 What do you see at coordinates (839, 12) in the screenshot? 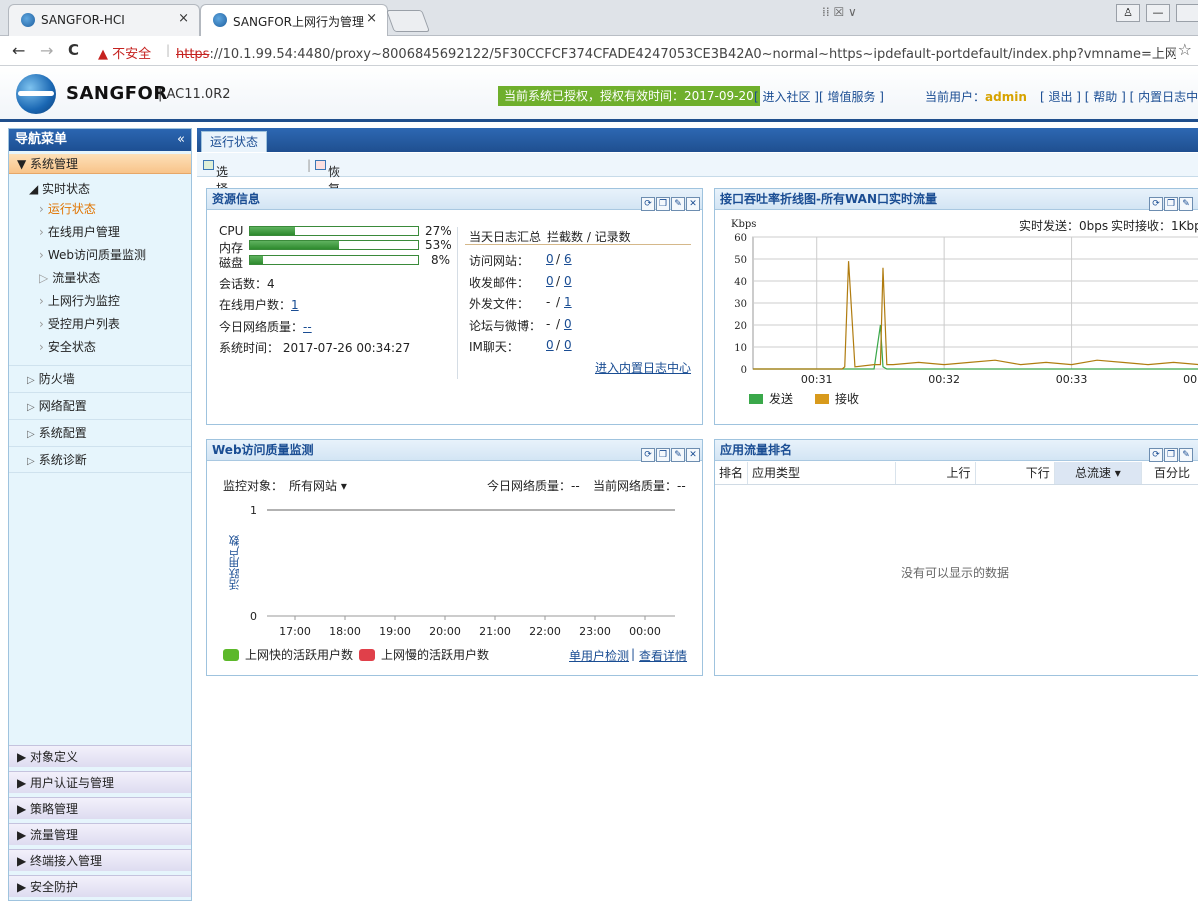
I see `tab-overflow-icon: ⁞⁞ ☒ ∨` at bounding box center [839, 12].